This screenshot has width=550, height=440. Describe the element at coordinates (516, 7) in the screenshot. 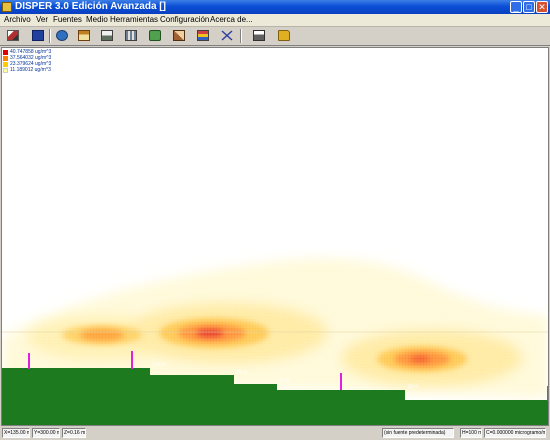

I see `minimize-button: _` at that location.